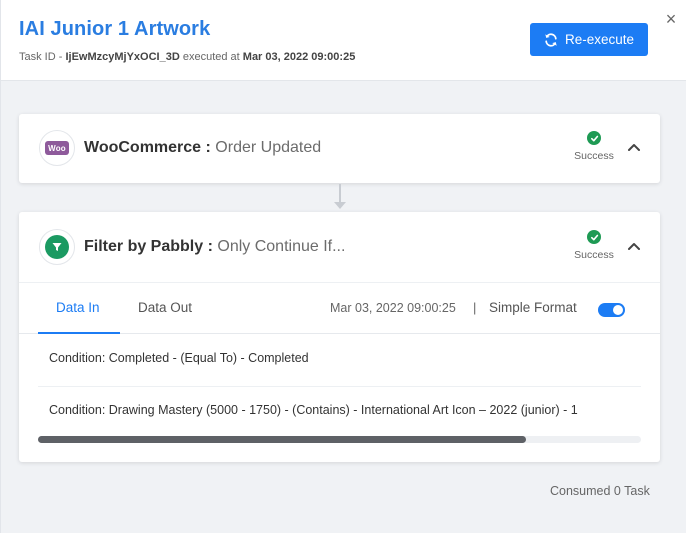  I want to click on step-title: WooCommerce : Order Updated, so click(202, 148).